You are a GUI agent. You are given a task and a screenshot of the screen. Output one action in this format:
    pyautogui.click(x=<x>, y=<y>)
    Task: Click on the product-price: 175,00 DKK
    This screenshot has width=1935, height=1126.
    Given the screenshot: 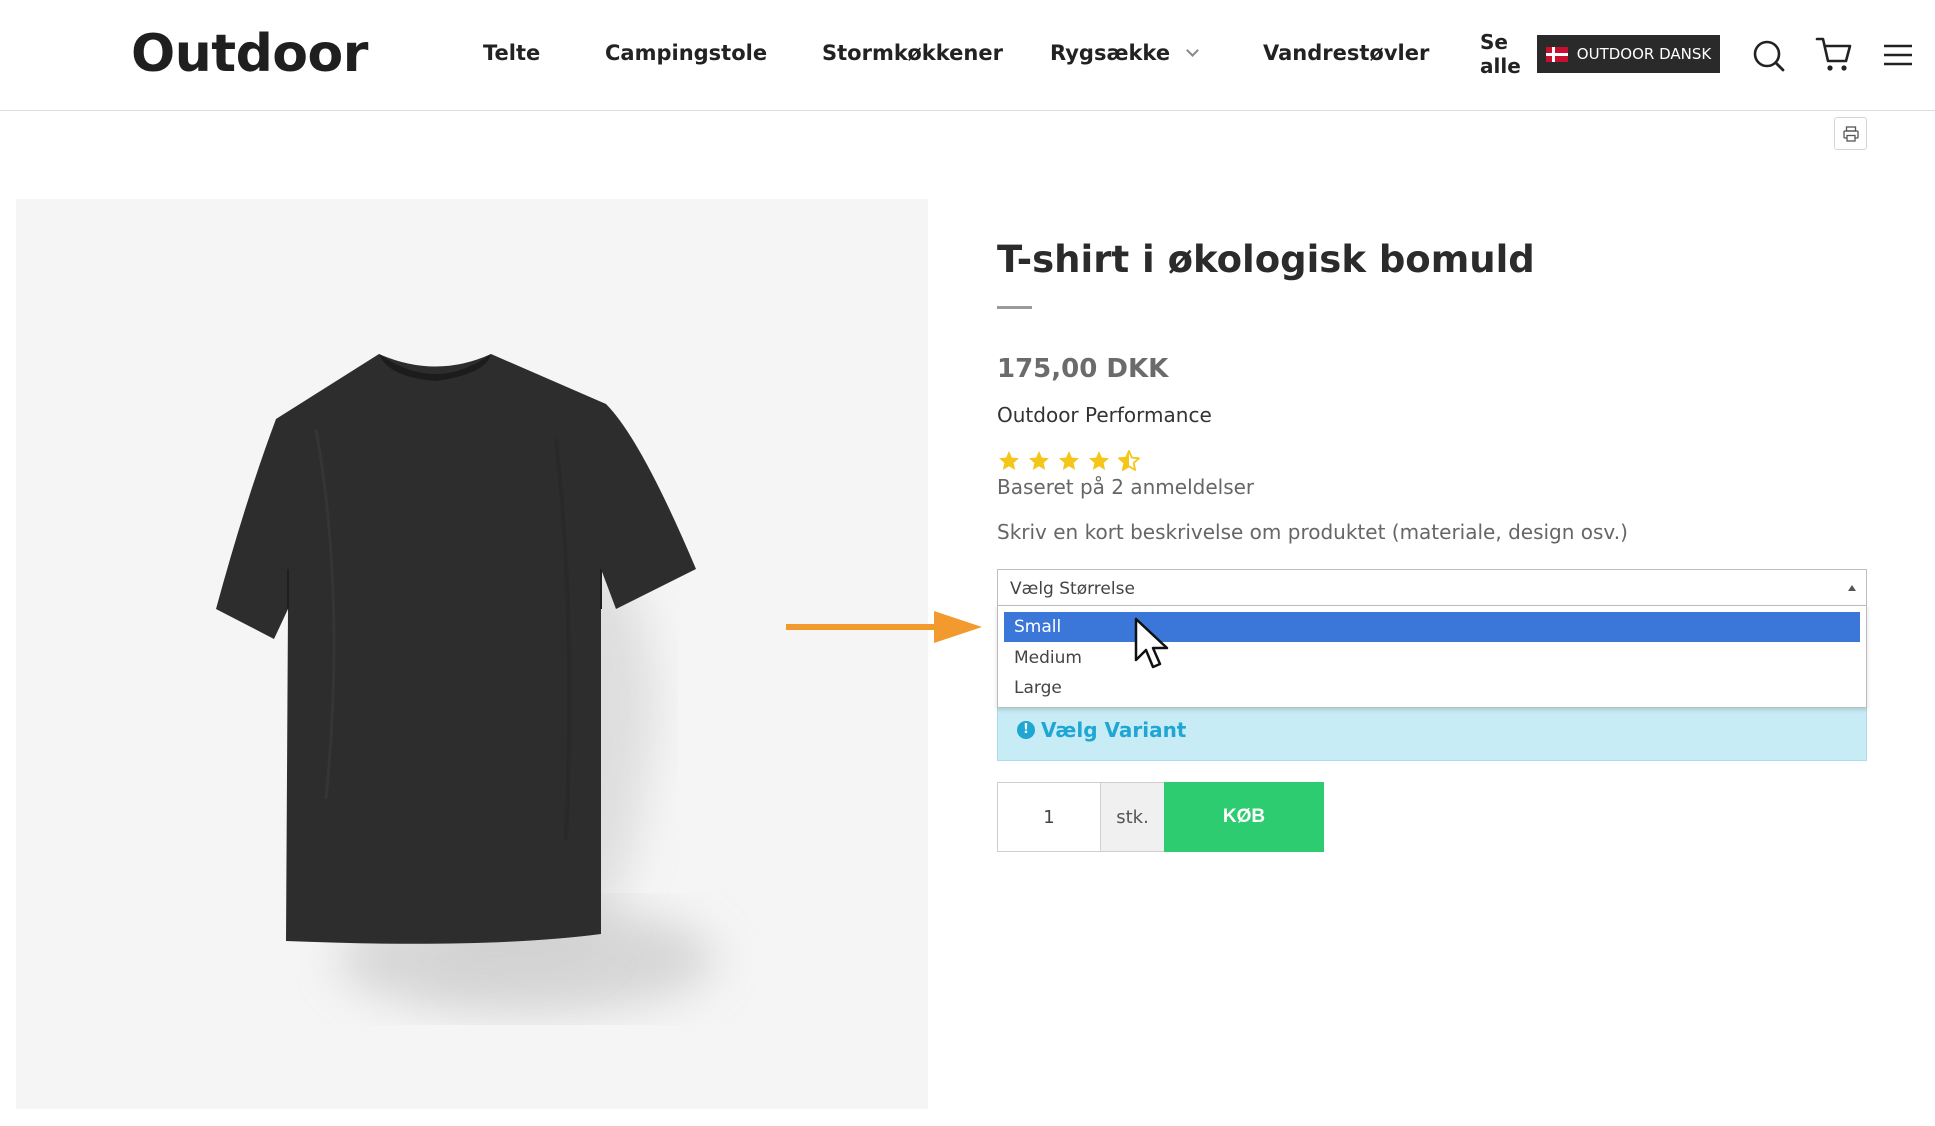 What is the action you would take?
    pyautogui.click(x=1083, y=369)
    